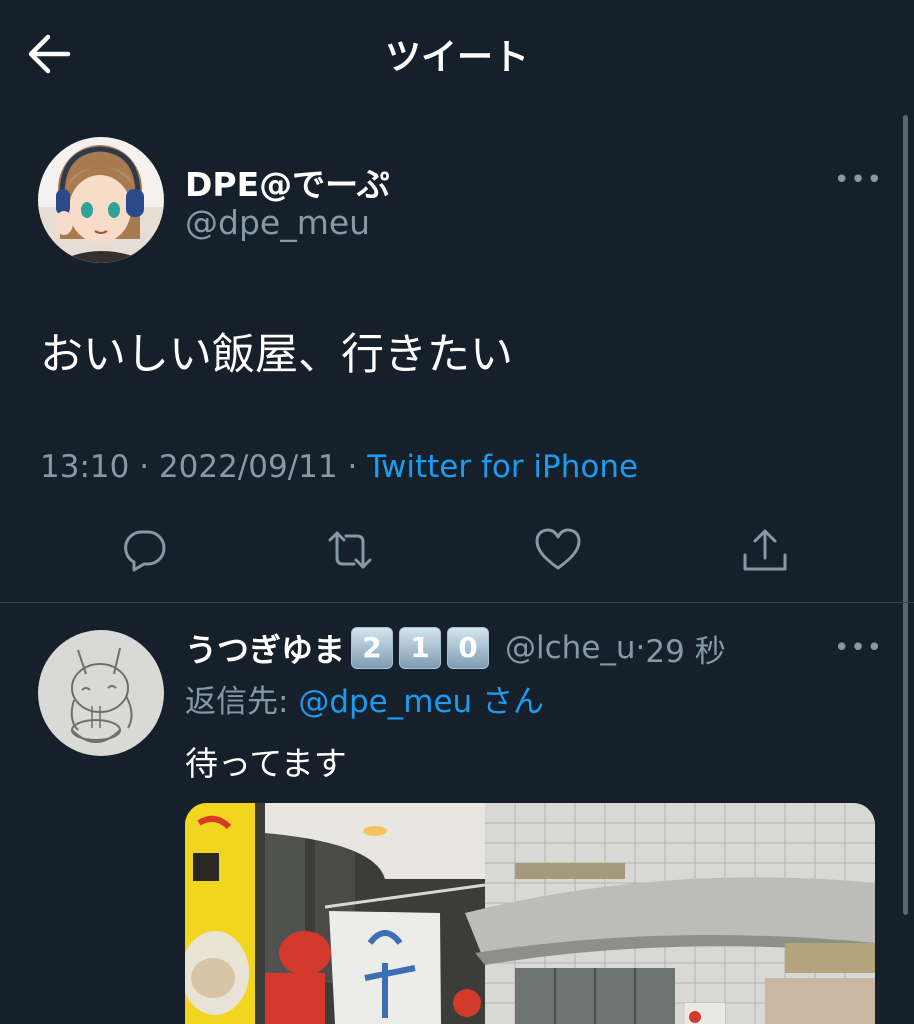 The image size is (914, 1024). Describe the element at coordinates (385, 702) in the screenshot. I see `mention-handle: @dpe_meu` at that location.